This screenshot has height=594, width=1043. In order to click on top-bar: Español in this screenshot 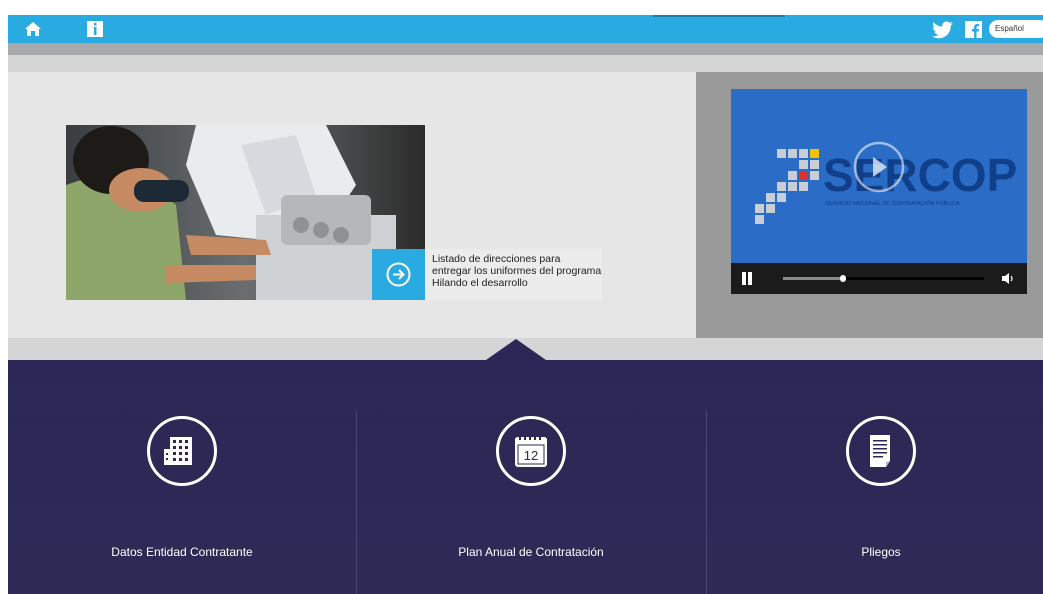, I will do `click(525, 29)`.